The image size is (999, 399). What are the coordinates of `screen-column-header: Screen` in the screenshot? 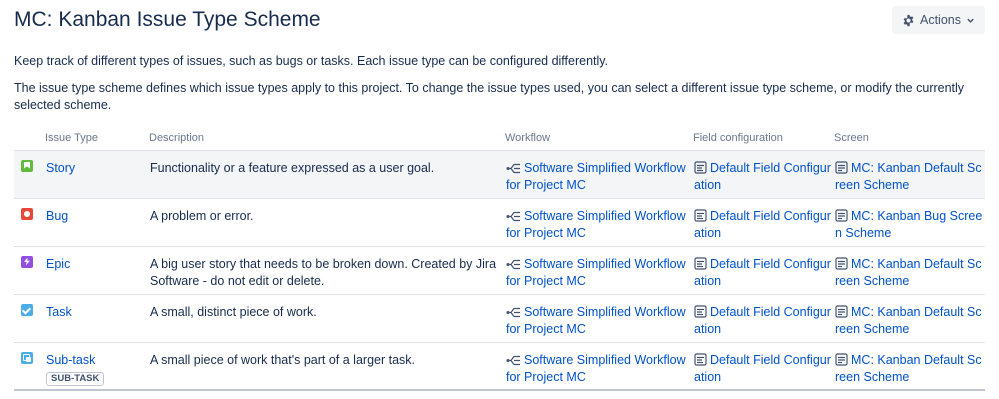 It's located at (851, 138).